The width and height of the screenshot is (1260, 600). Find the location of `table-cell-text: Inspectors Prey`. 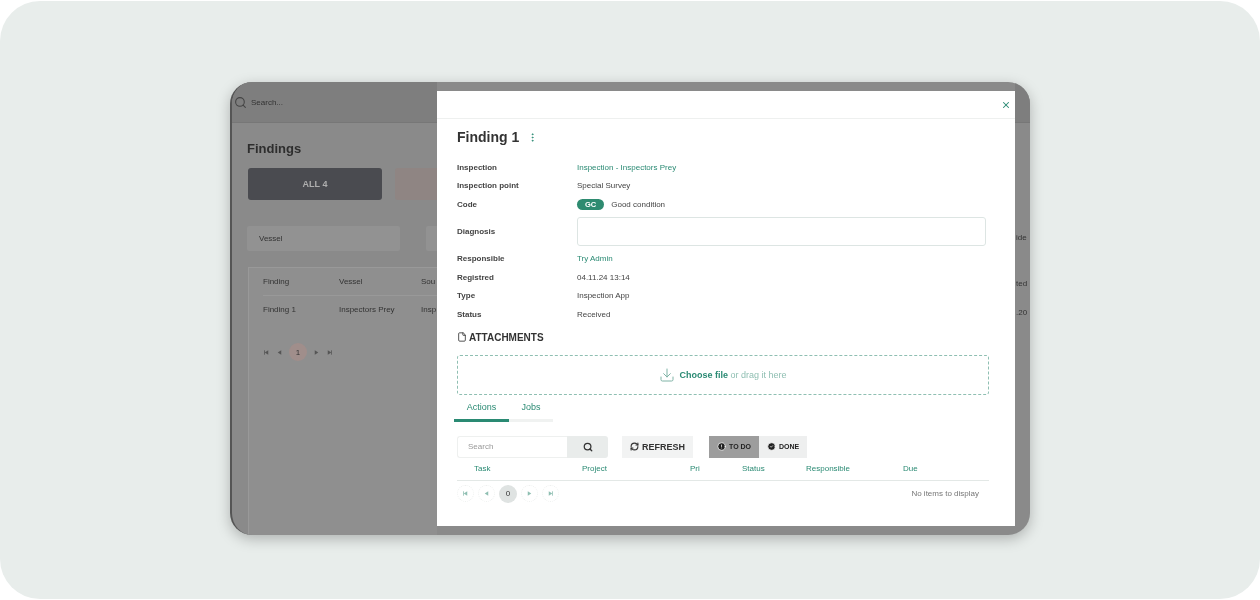

table-cell-text: Inspectors Prey is located at coordinates (367, 309).